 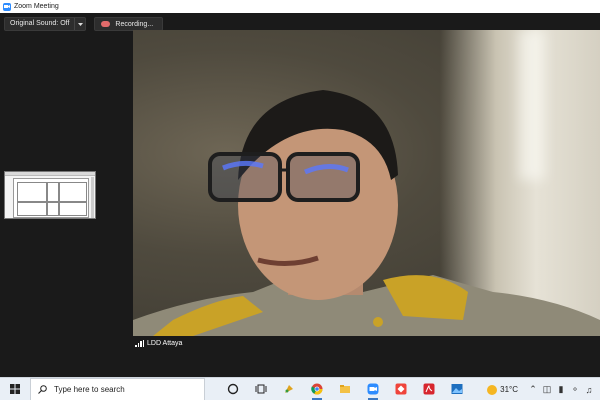 I want to click on paint-icon, so click(x=289, y=389).